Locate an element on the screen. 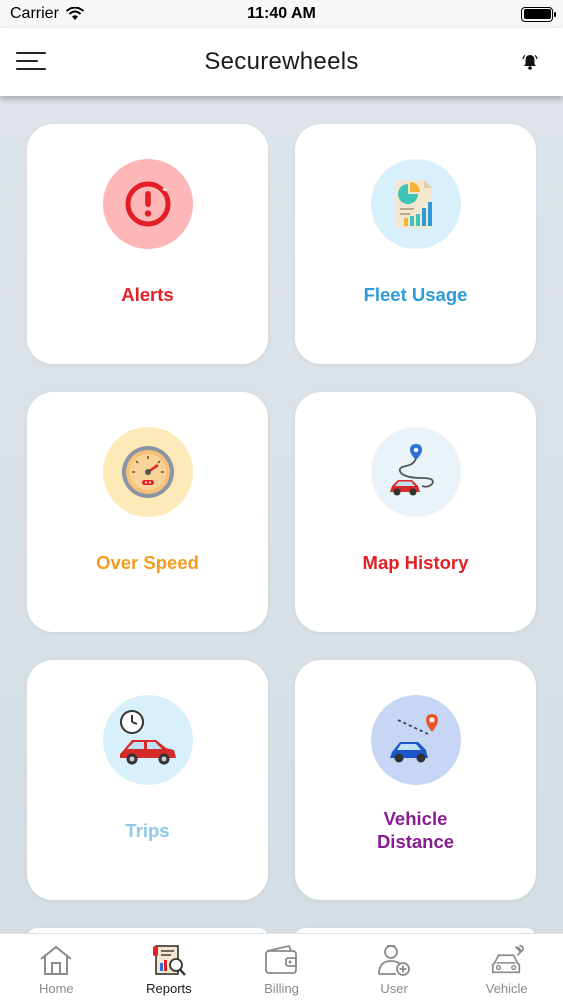  alerts-card: Alerts is located at coordinates (147, 244).